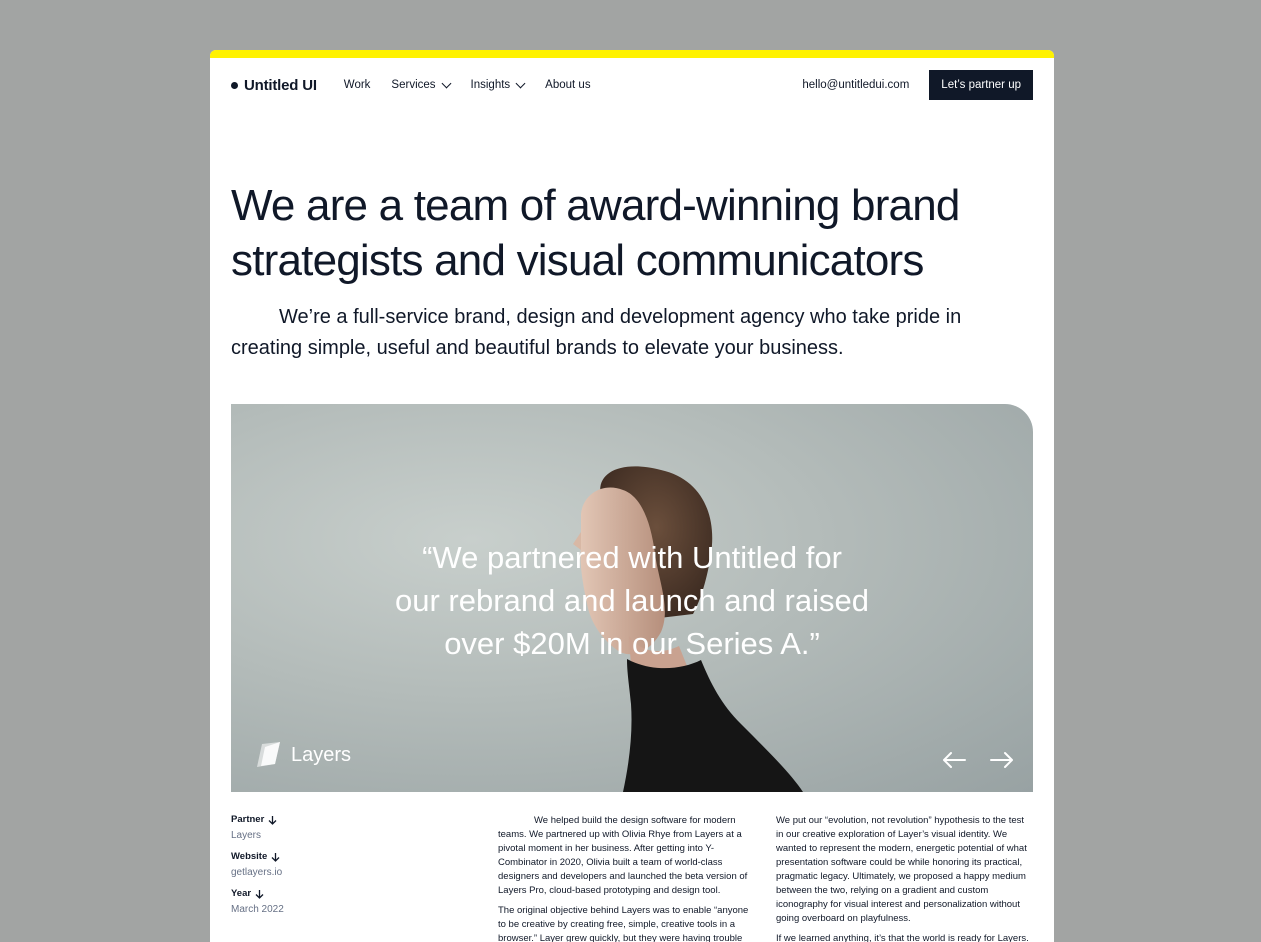 This screenshot has height=942, width=1261. Describe the element at coordinates (241, 893) in the screenshot. I see `meta-label-text: Year` at that location.